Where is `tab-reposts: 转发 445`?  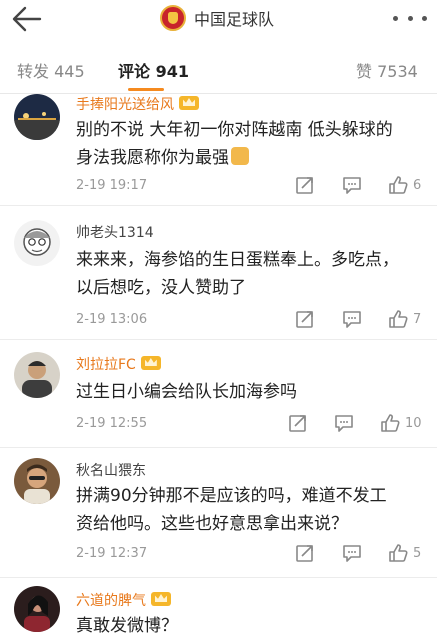
tab-reposts: 转发 445 is located at coordinates (51, 70).